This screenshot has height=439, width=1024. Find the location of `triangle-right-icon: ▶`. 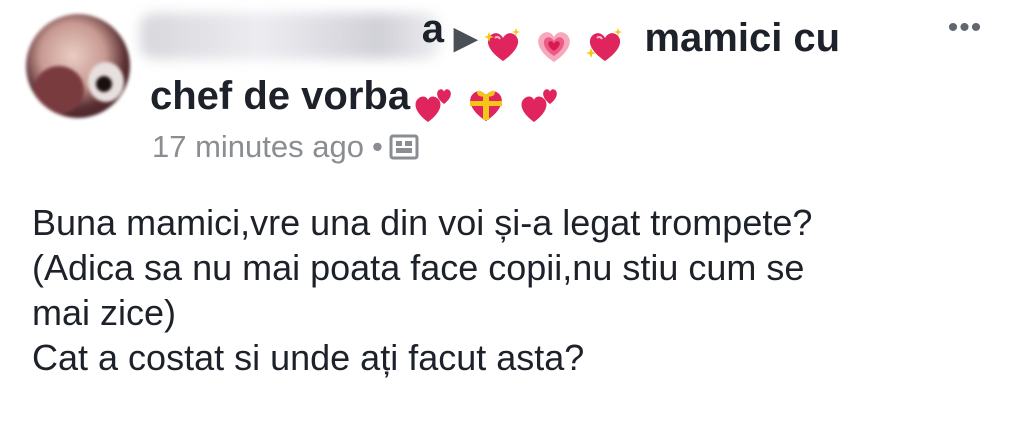

triangle-right-icon: ▶ is located at coordinates (466, 38).